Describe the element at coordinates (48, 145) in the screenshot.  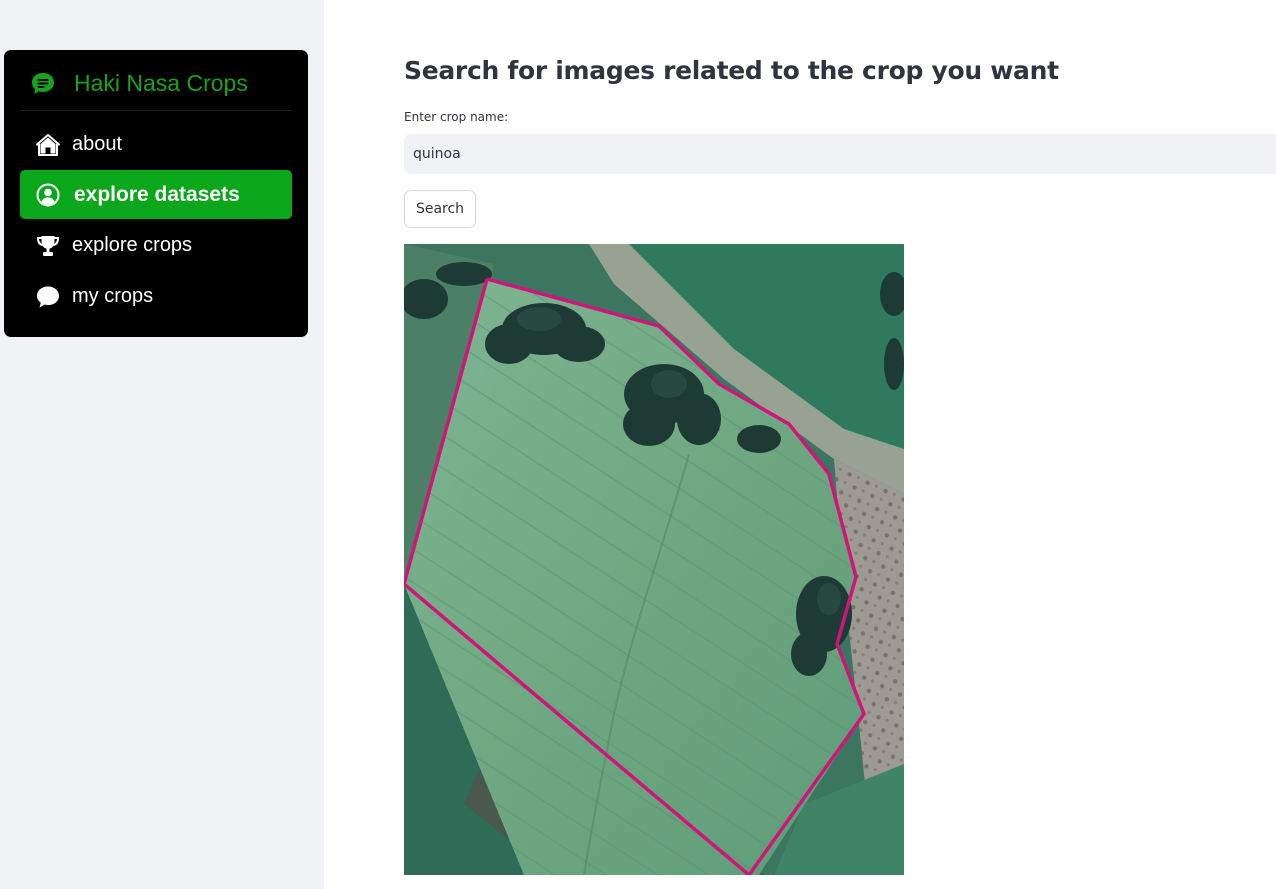
I see `house-icon` at that location.